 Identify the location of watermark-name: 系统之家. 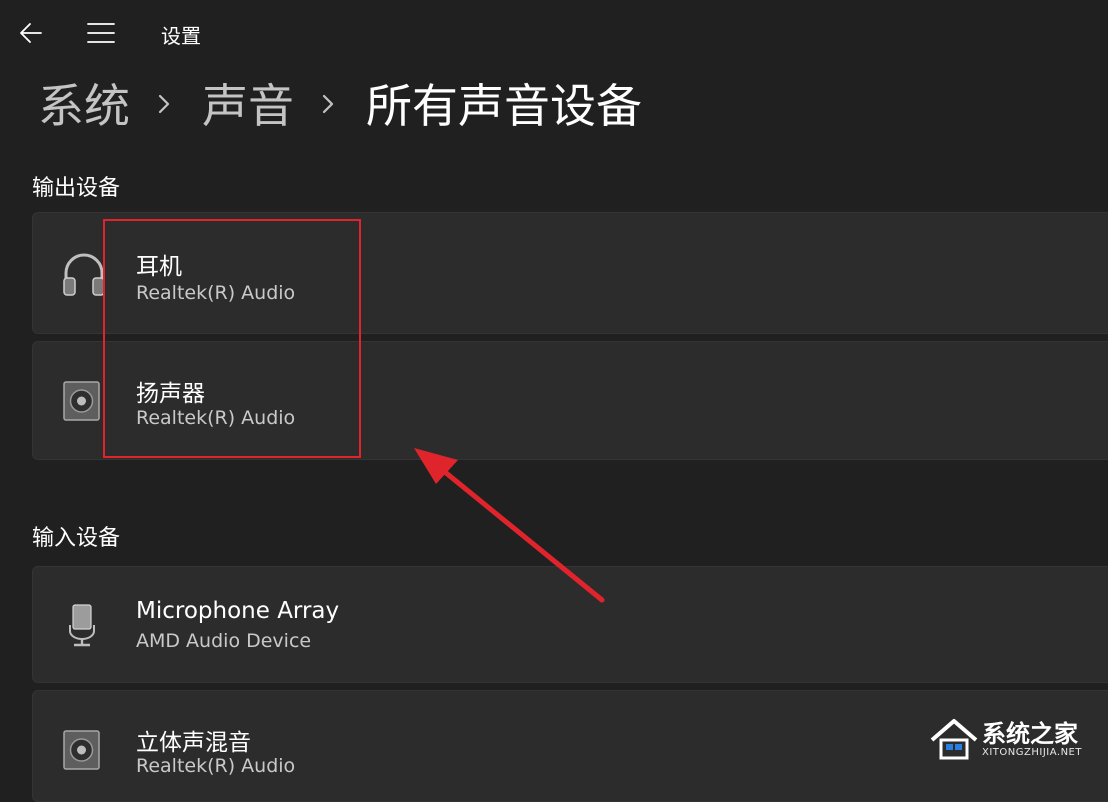
(1030, 734).